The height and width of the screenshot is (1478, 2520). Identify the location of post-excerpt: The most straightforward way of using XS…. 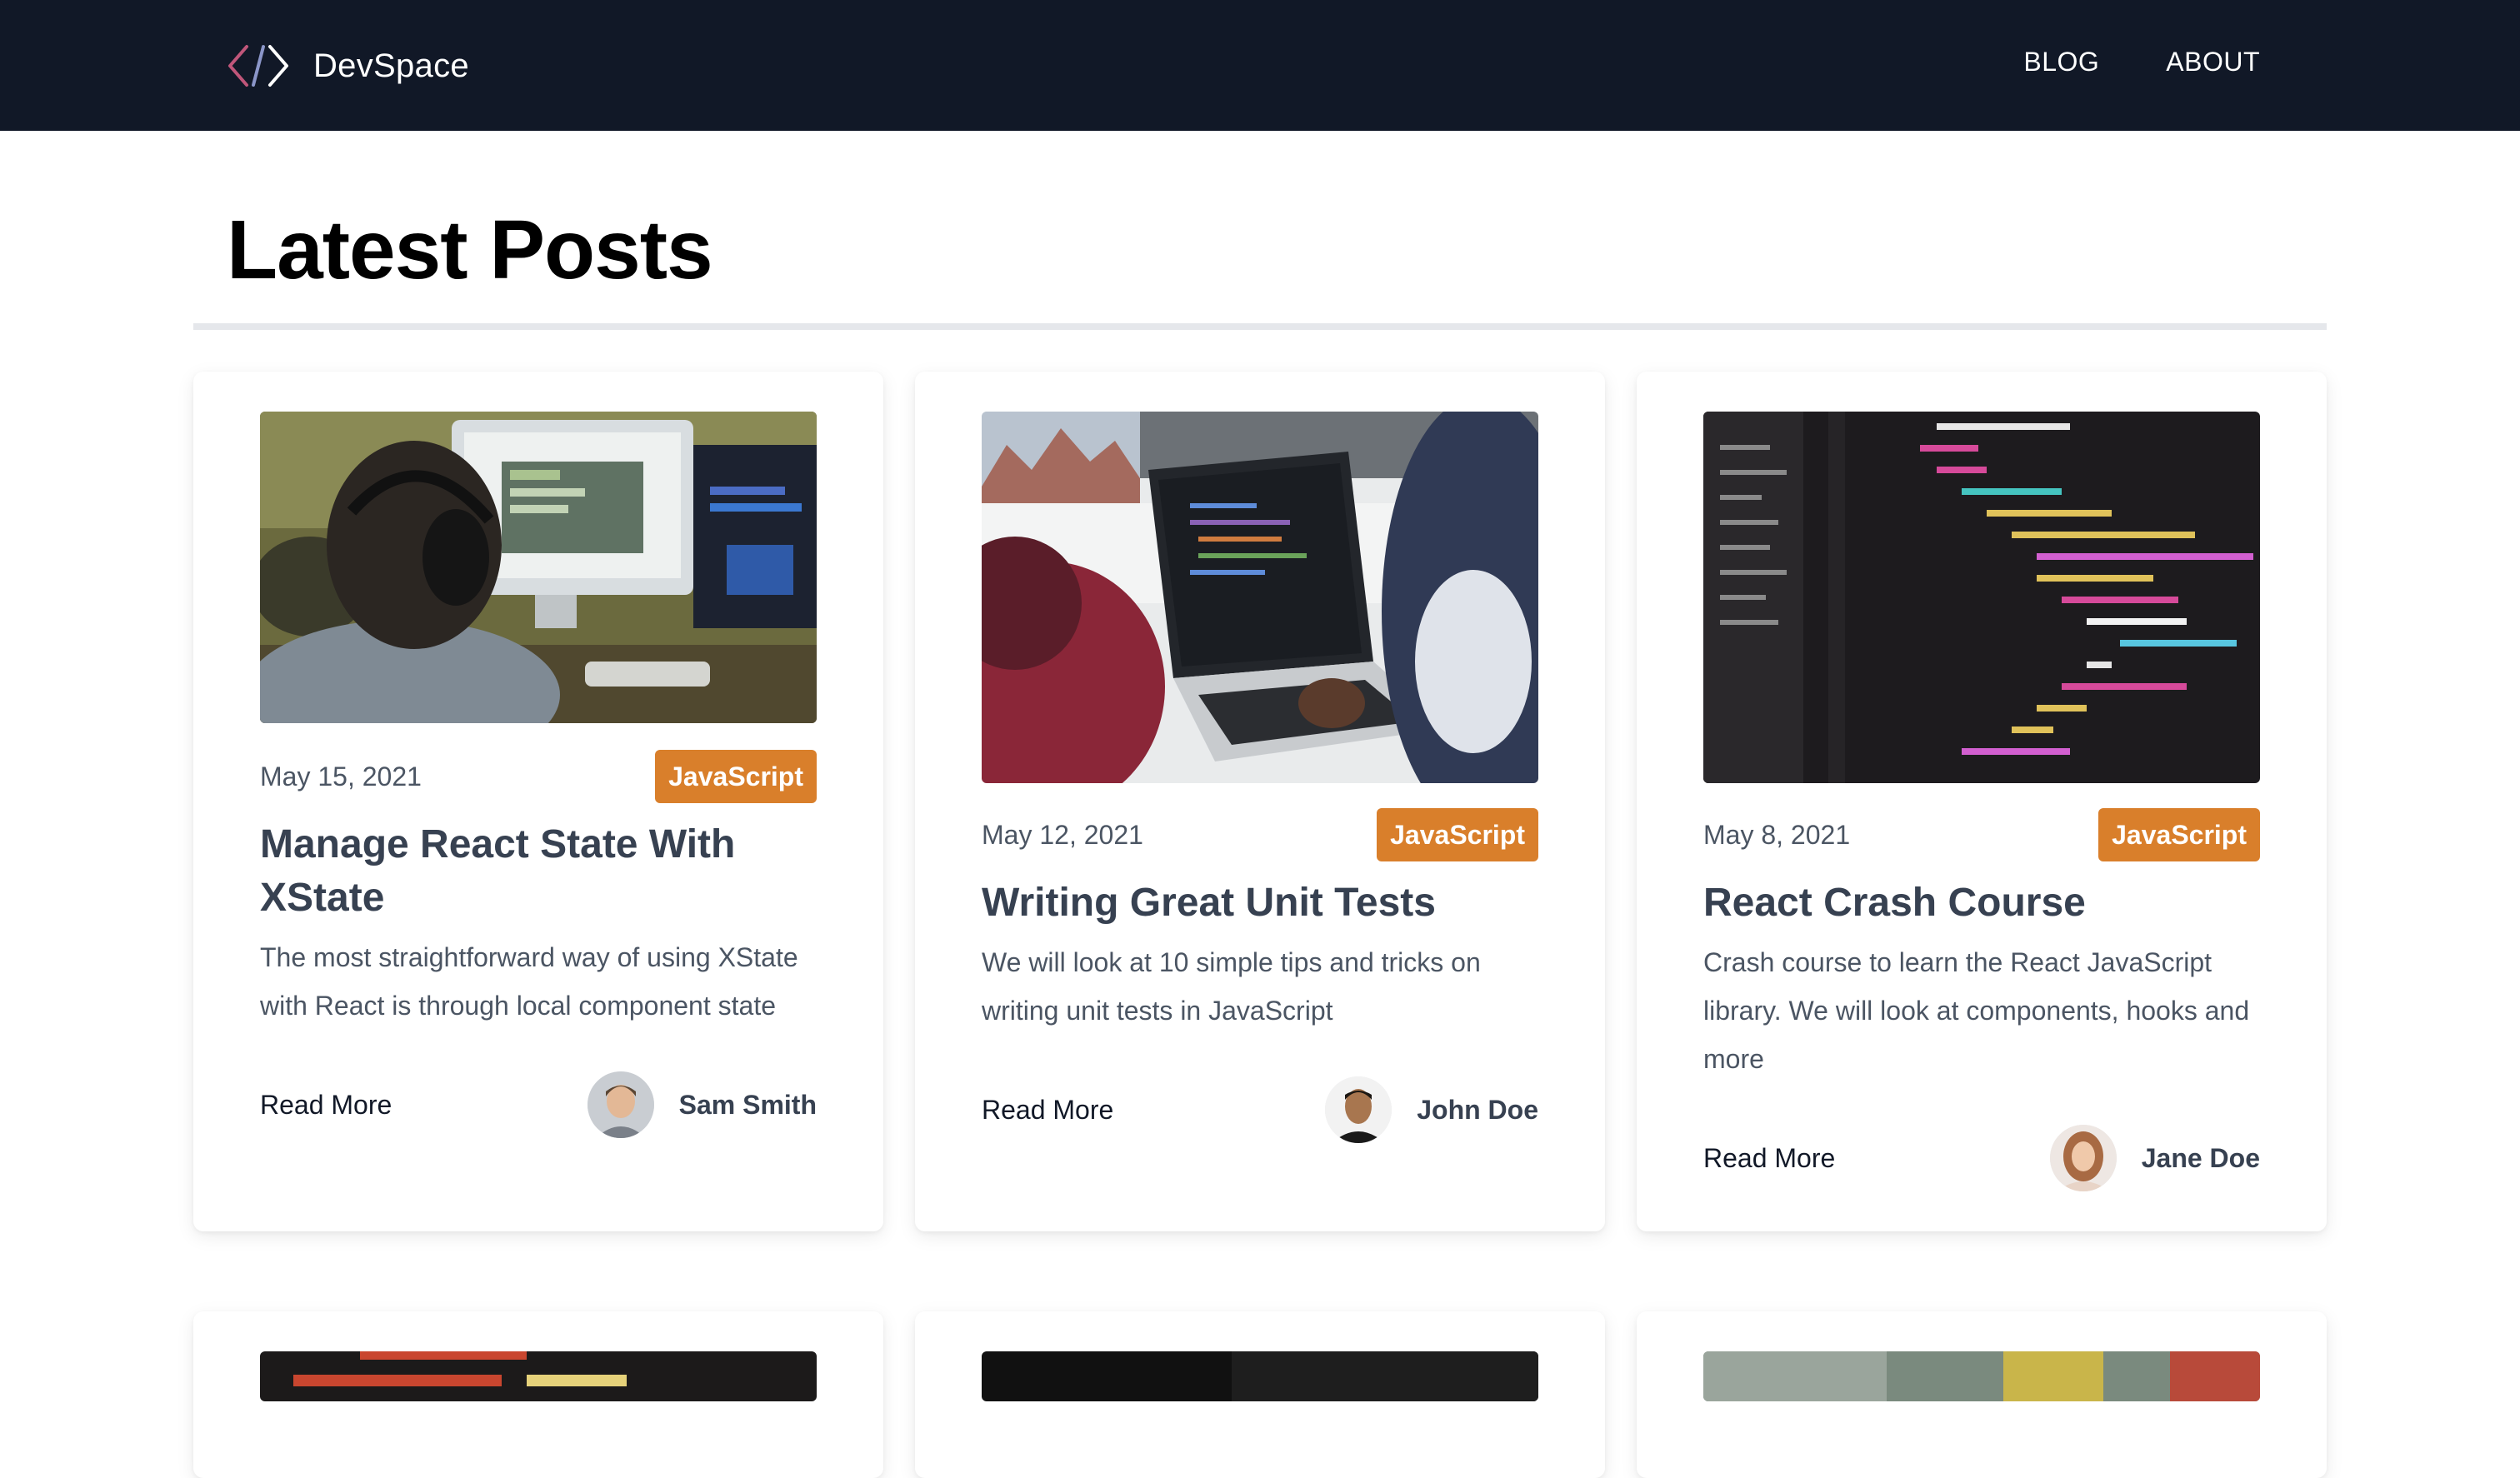
(529, 982).